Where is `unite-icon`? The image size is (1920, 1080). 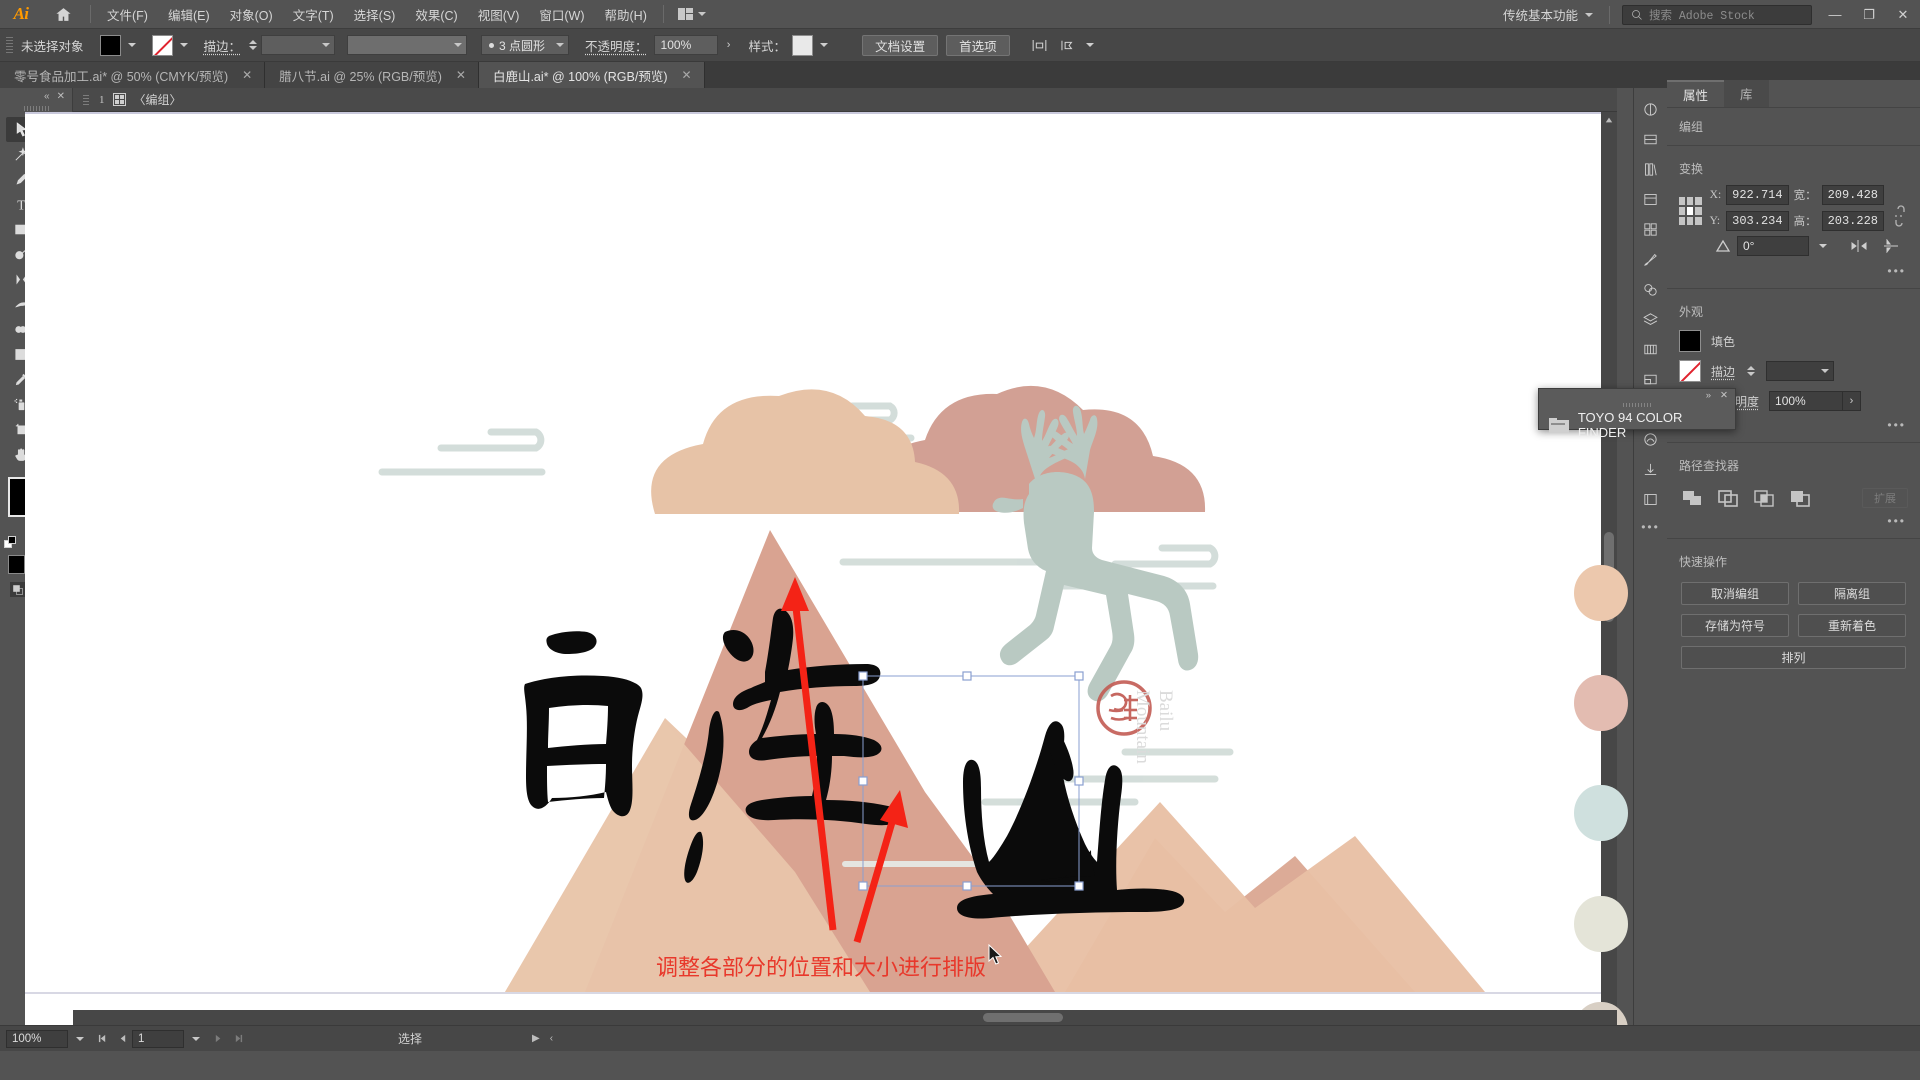
unite-icon is located at coordinates (1692, 498).